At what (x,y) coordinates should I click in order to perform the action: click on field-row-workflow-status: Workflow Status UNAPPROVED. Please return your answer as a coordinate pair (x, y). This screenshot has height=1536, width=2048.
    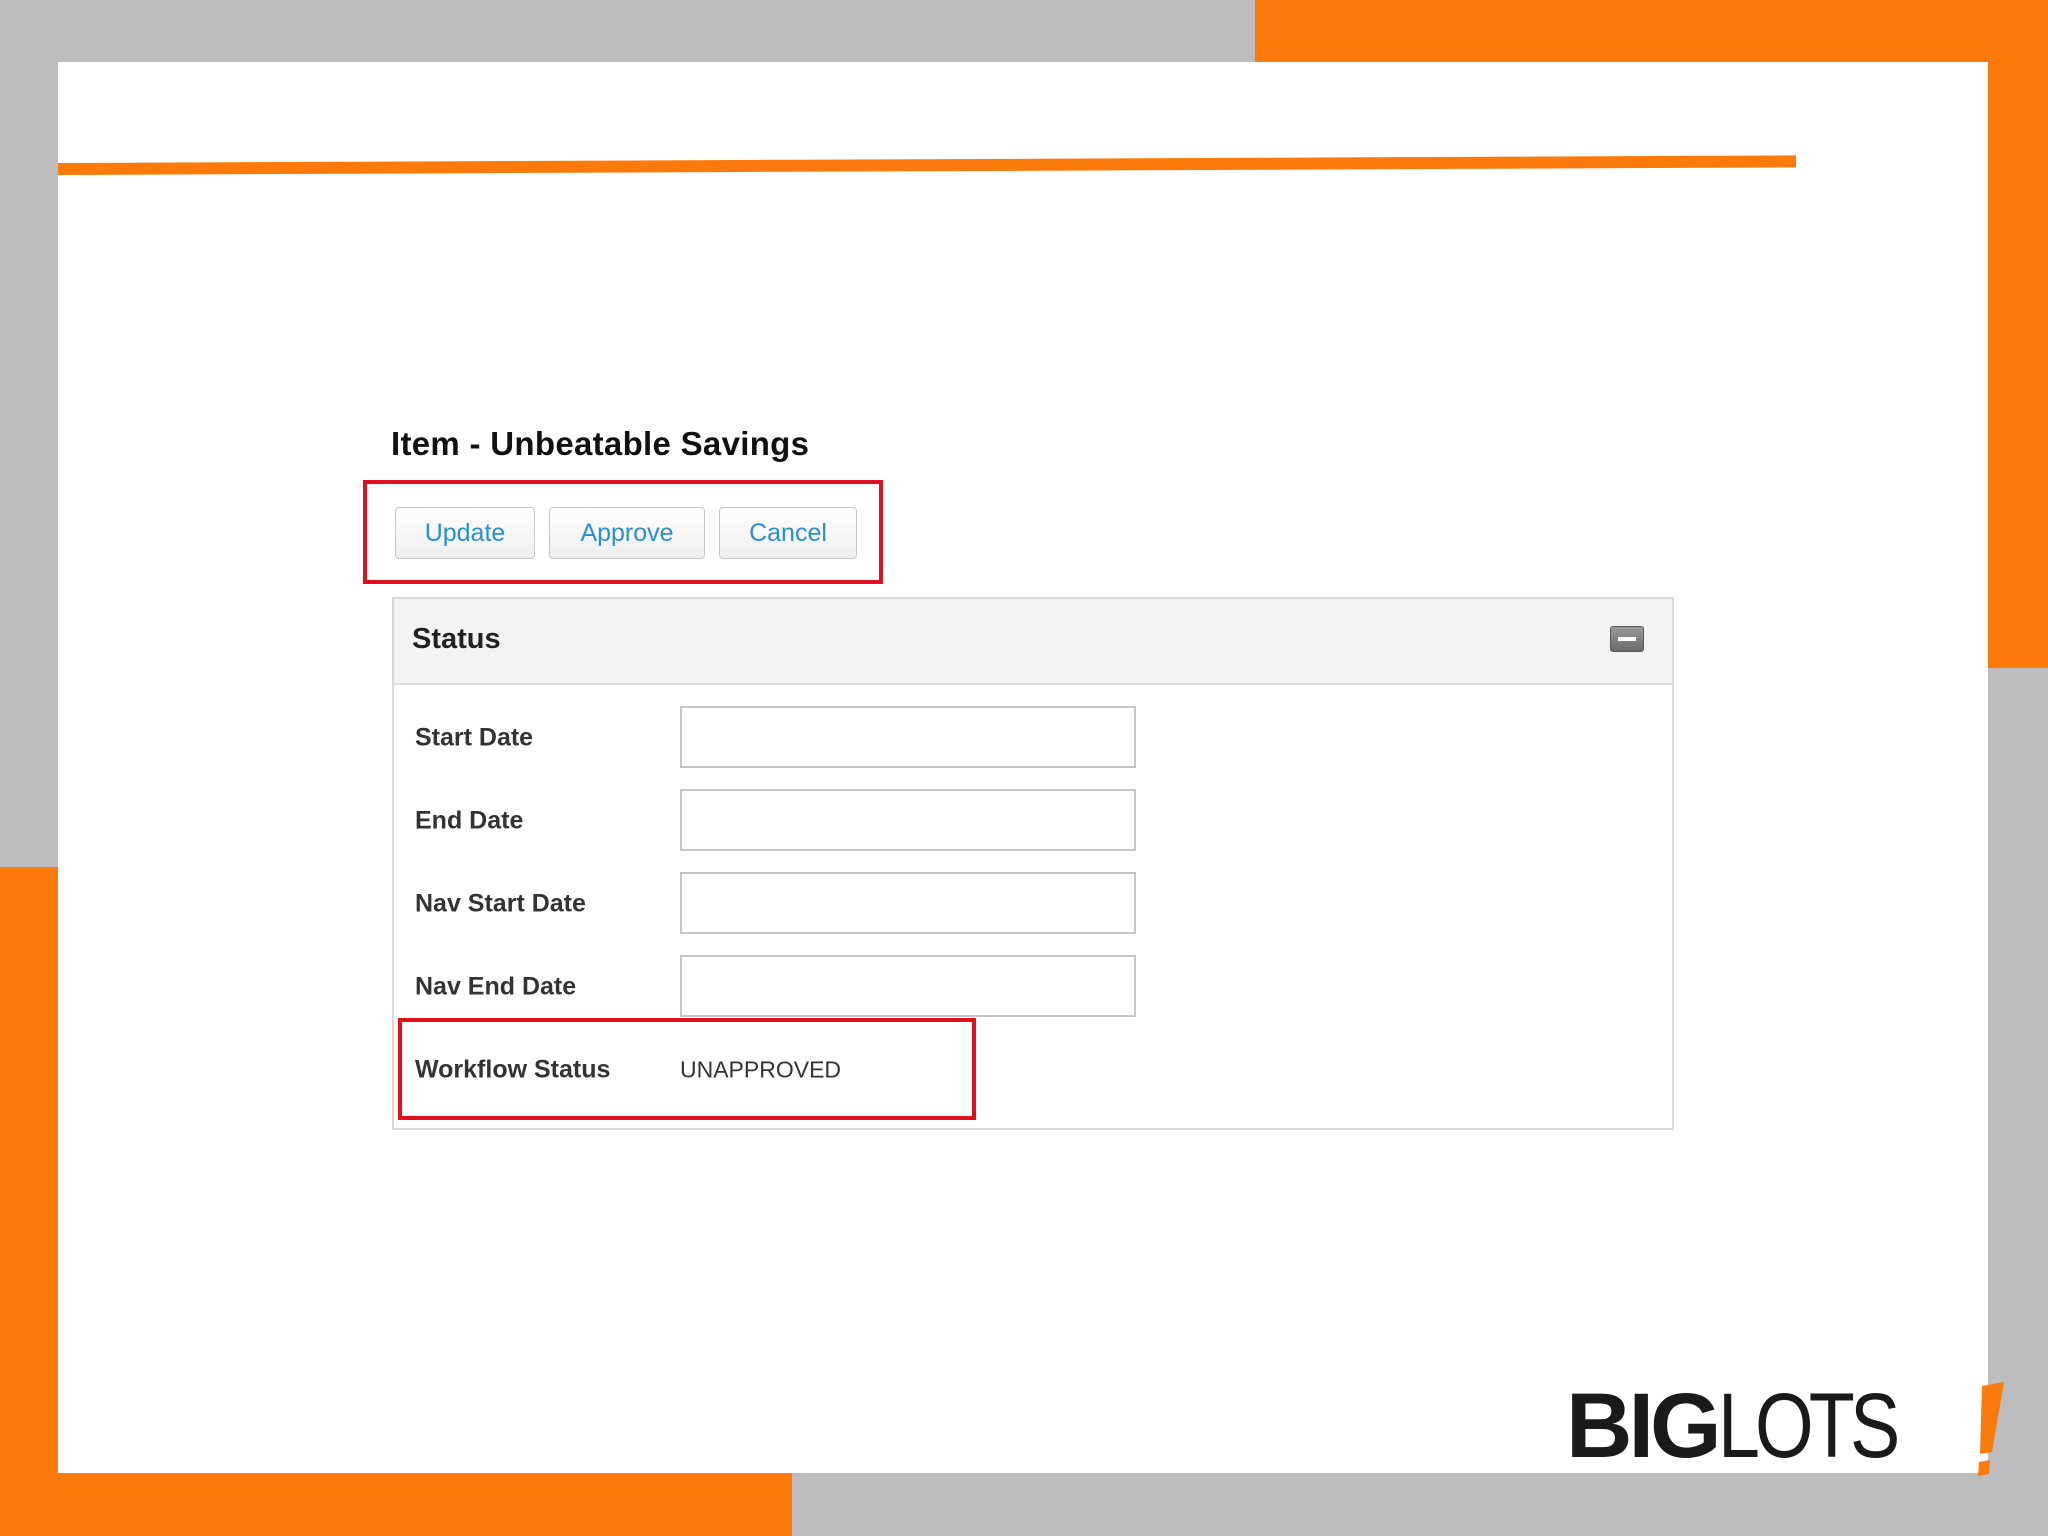
    Looking at the image, I should click on (1033, 1070).